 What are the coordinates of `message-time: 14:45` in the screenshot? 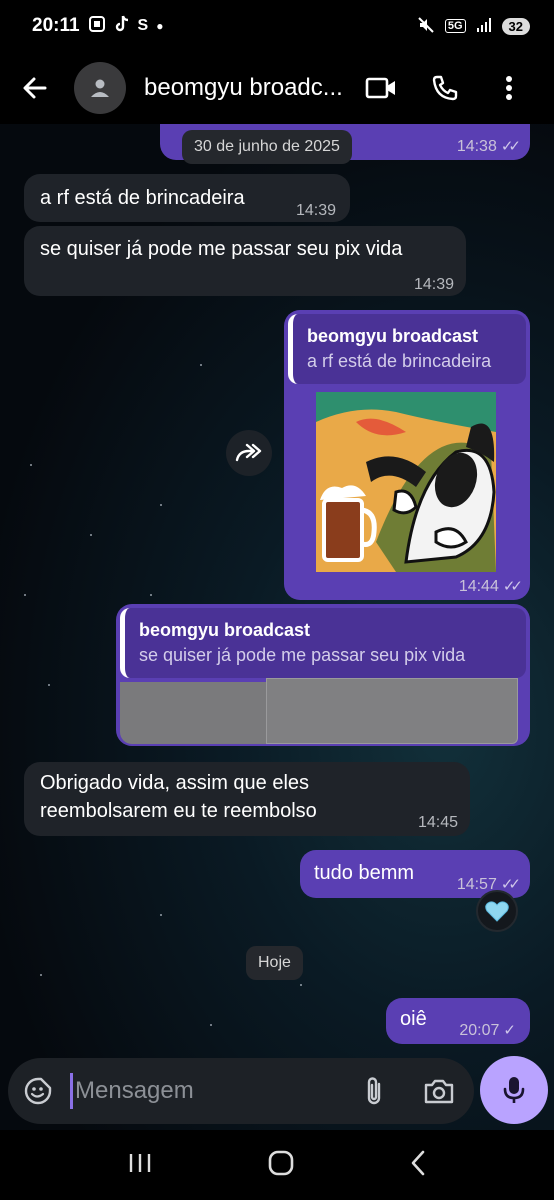 It's located at (437, 822).